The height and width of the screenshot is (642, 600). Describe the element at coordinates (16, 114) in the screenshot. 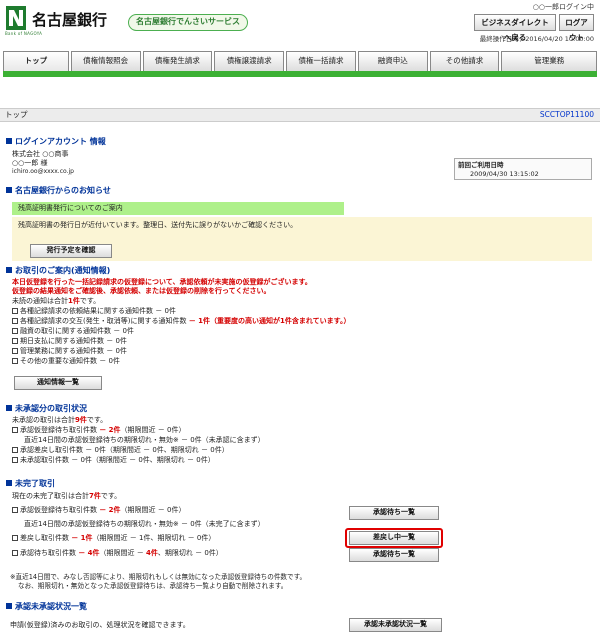

I see `page-title: トップ` at that location.